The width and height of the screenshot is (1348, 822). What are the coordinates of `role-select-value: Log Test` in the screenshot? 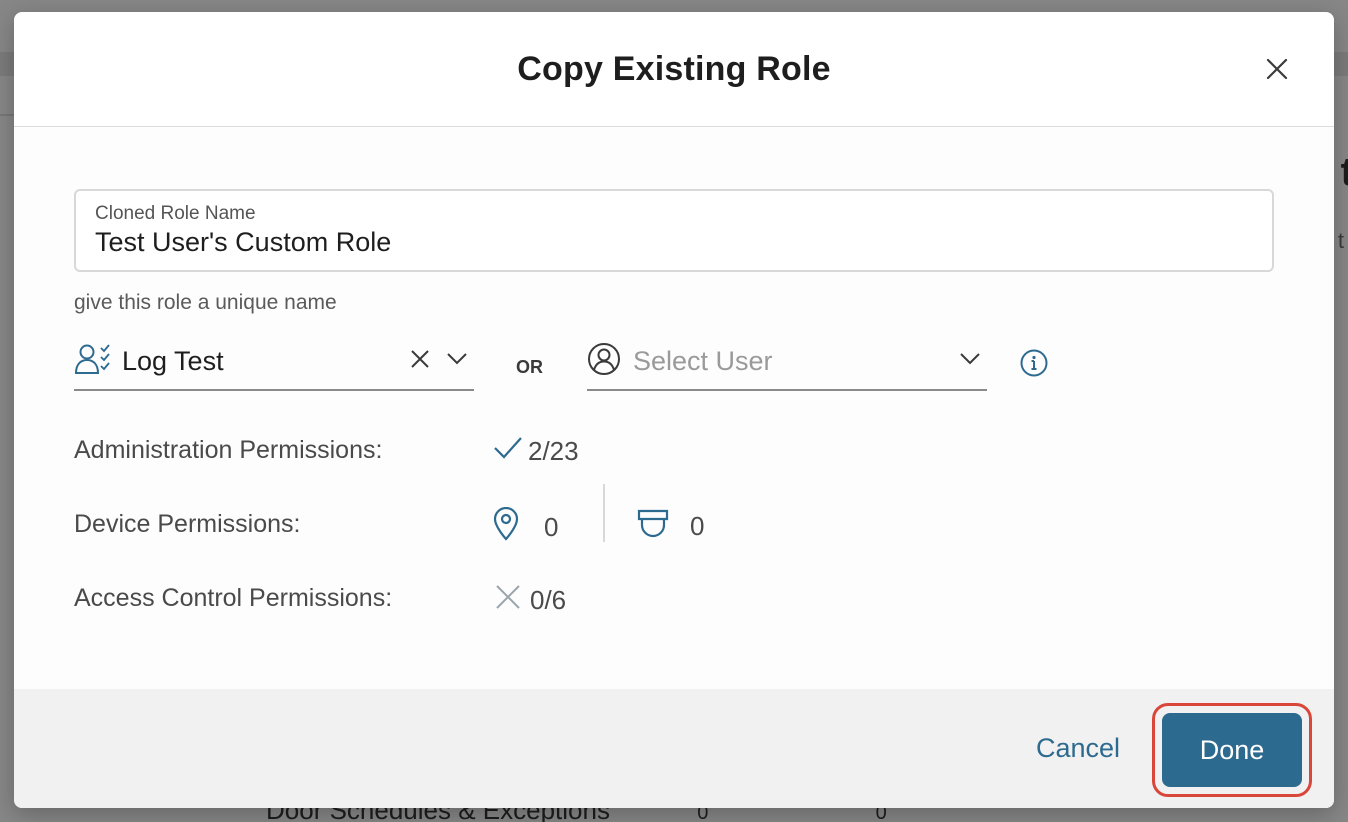 It's located at (173, 360).